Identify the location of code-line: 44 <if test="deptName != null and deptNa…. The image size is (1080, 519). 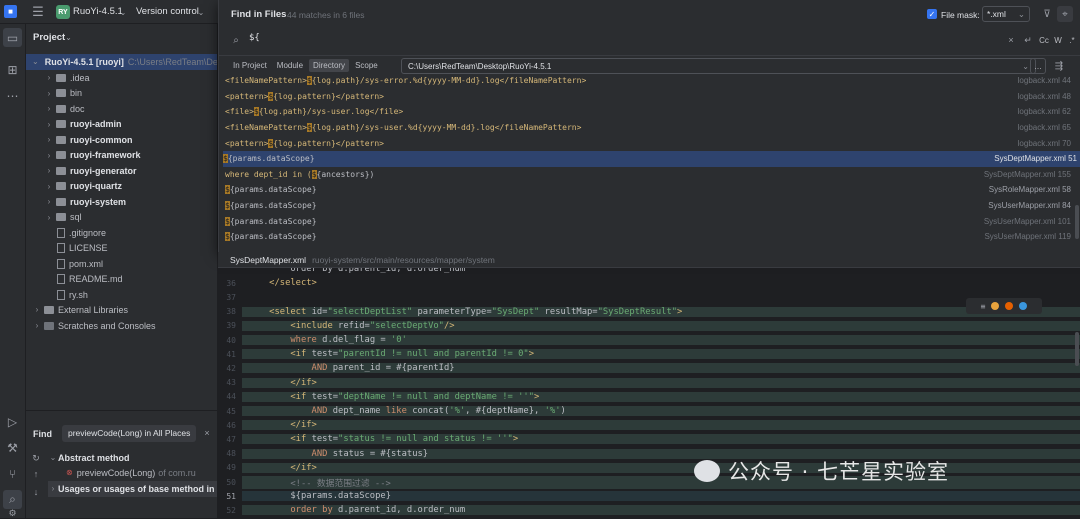
(649, 397).